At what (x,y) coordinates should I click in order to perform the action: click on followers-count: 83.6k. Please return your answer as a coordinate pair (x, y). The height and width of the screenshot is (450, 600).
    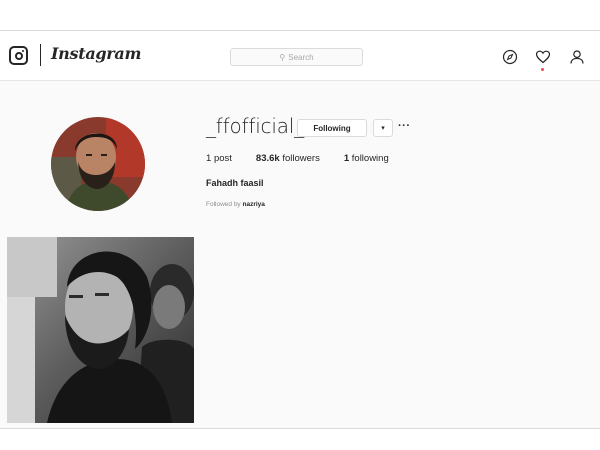
    Looking at the image, I should click on (267, 158).